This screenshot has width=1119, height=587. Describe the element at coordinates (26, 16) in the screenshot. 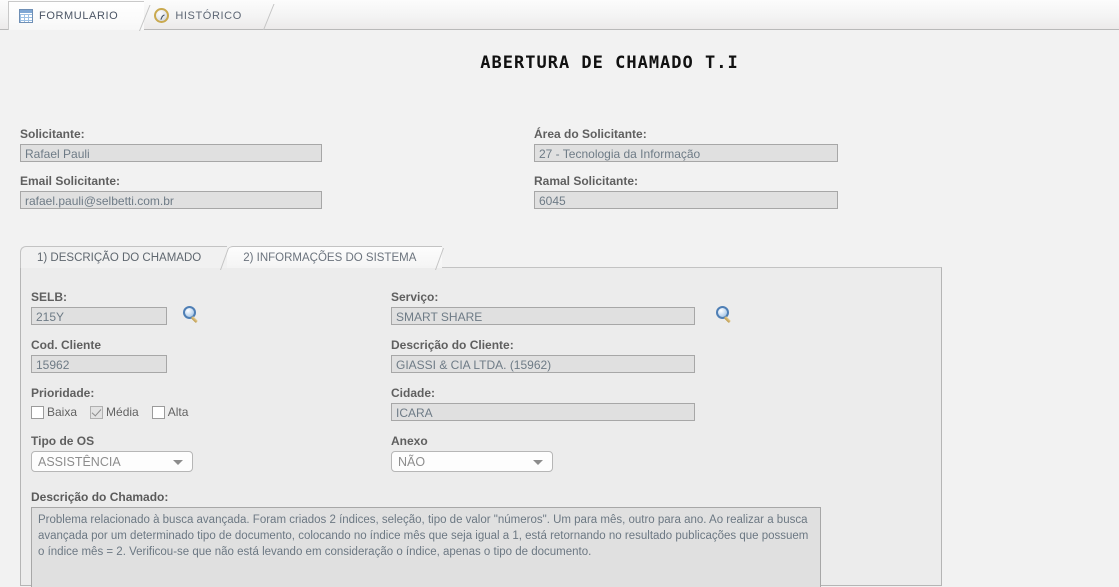

I see `grid-icon` at that location.